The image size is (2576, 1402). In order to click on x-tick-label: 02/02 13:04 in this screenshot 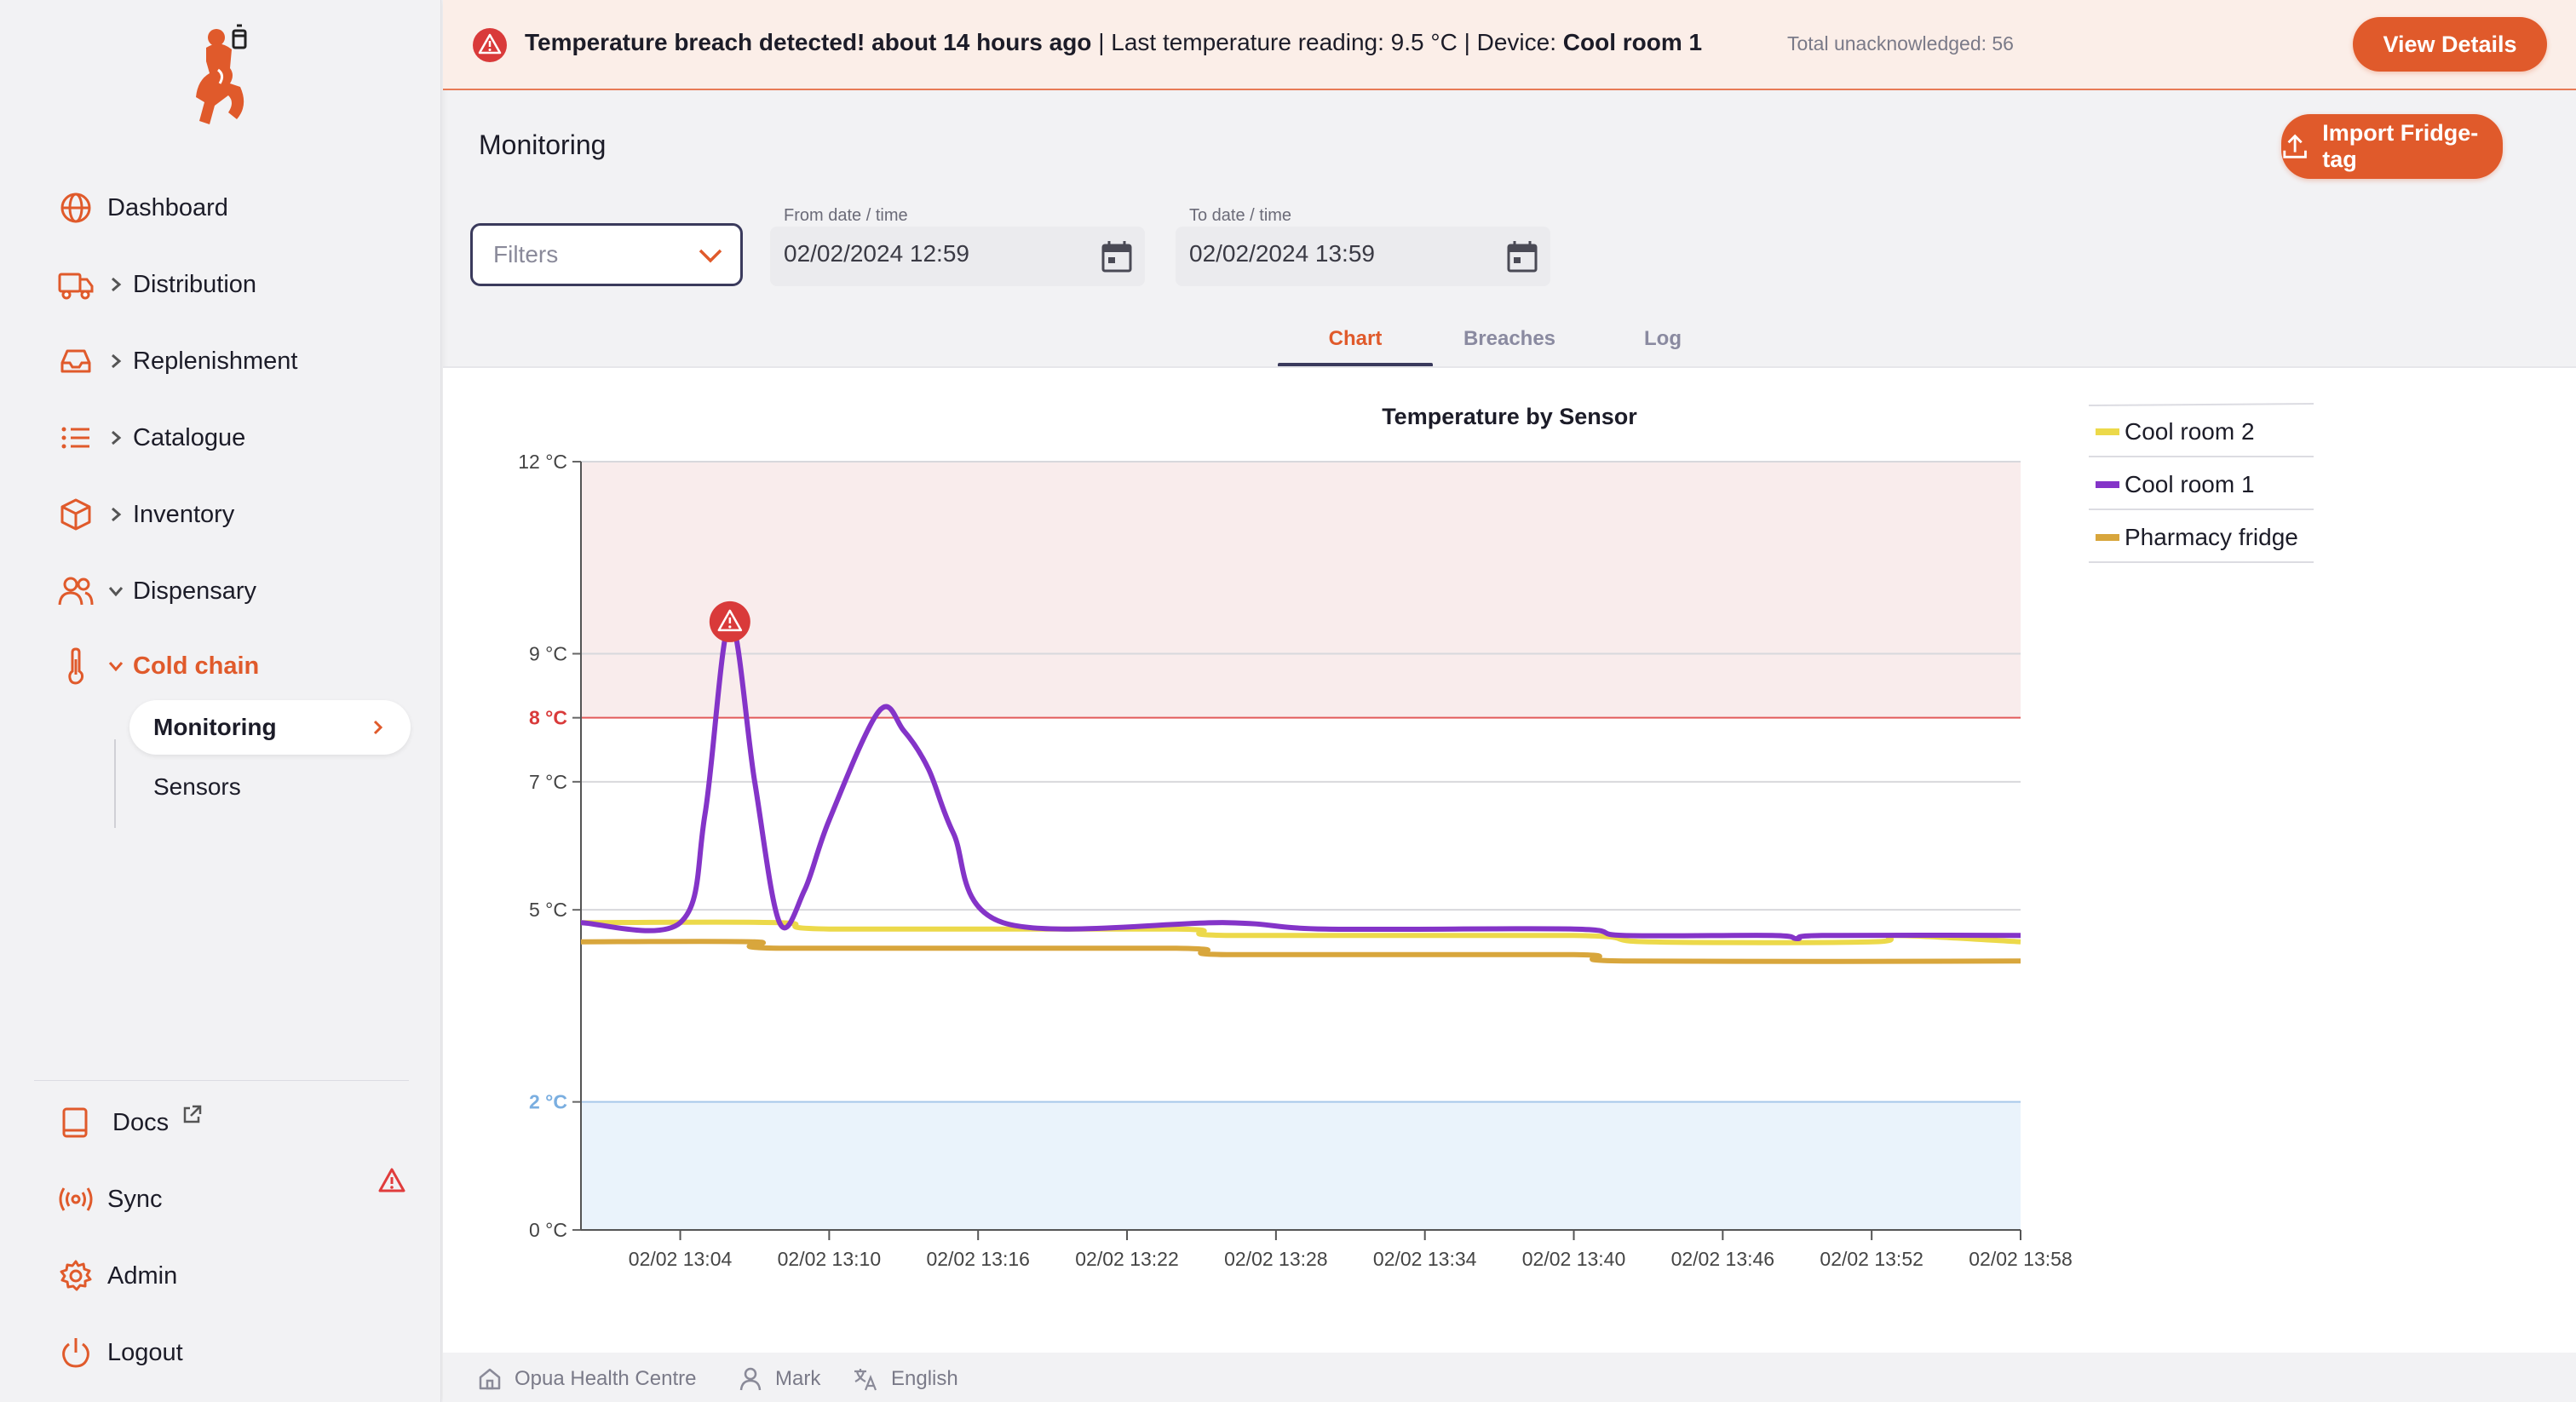, I will do `click(681, 1259)`.